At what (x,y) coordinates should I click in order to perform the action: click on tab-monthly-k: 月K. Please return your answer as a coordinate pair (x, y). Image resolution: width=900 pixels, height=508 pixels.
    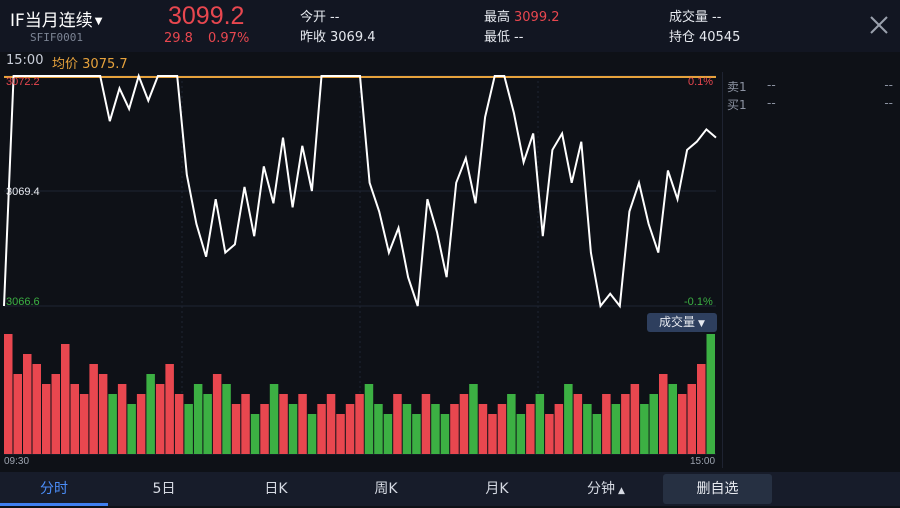
    Looking at the image, I should click on (497, 489).